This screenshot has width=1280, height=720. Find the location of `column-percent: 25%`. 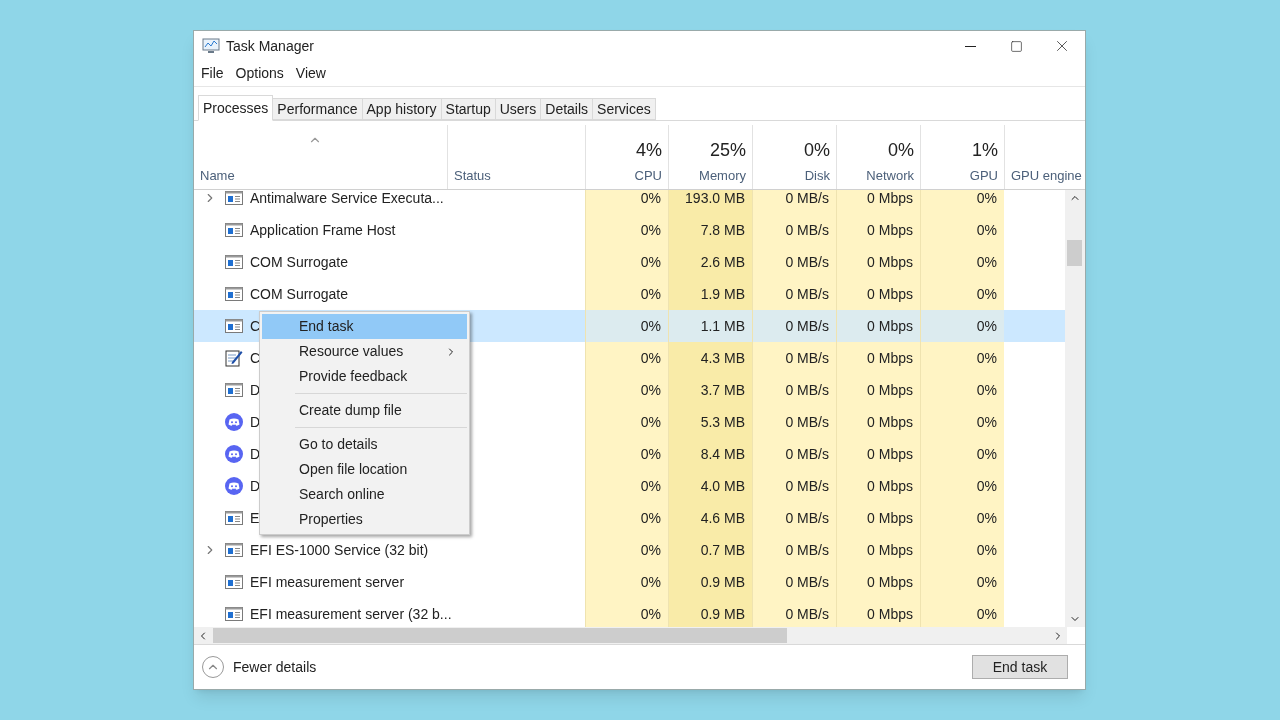

column-percent: 25% is located at coordinates (727, 150).